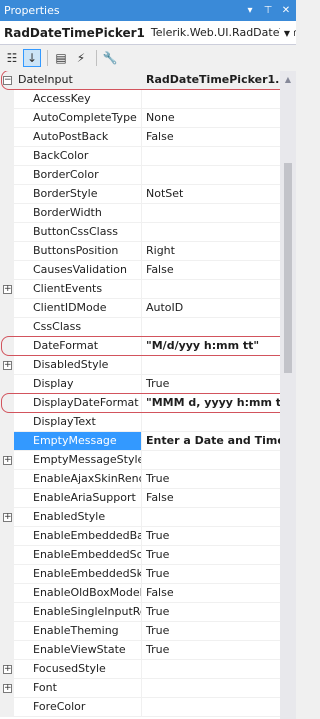  I want to click on property-row-enabled-style: + EnabledStyle, so click(140, 517).